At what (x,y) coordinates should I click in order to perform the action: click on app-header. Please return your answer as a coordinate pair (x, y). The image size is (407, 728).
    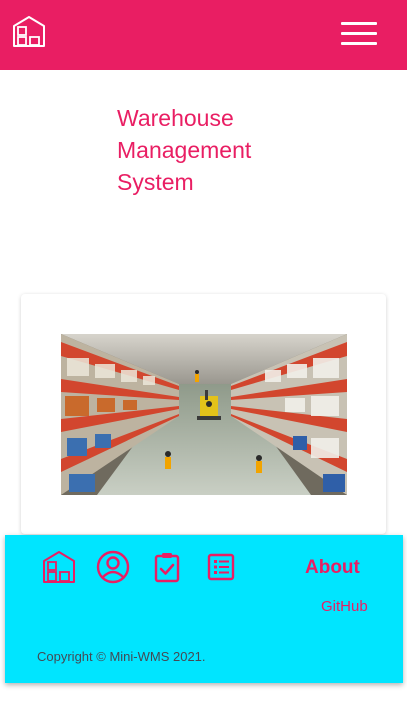
    Looking at the image, I should click on (203, 35).